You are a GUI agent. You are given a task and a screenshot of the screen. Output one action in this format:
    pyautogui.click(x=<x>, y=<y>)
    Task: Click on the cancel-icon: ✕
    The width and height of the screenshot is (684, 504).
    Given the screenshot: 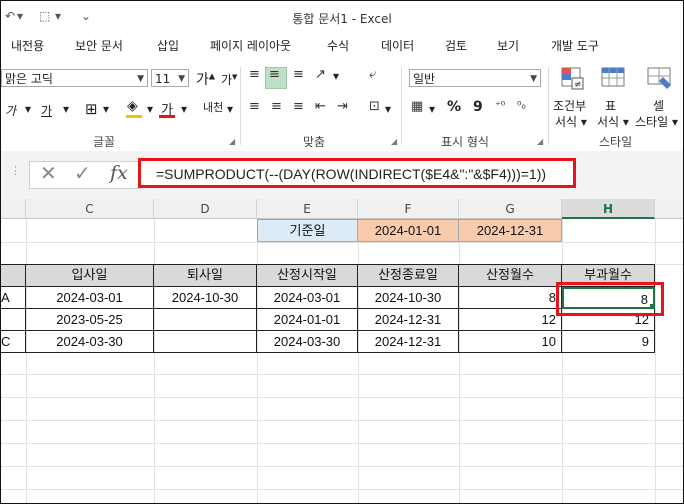 What is the action you would take?
    pyautogui.click(x=48, y=173)
    